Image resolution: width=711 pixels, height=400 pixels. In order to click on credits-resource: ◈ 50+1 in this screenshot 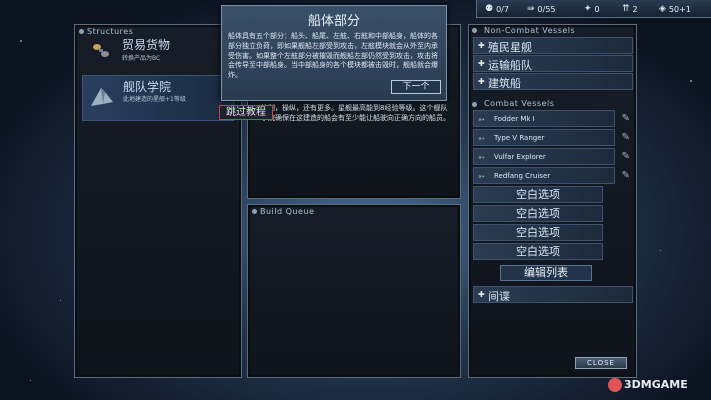, I will do `click(675, 9)`.